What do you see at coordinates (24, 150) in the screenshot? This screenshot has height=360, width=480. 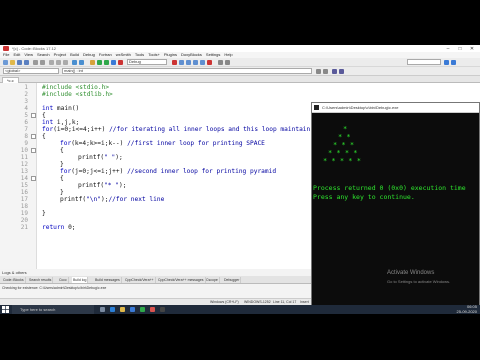 I see `line-number: 10` at bounding box center [24, 150].